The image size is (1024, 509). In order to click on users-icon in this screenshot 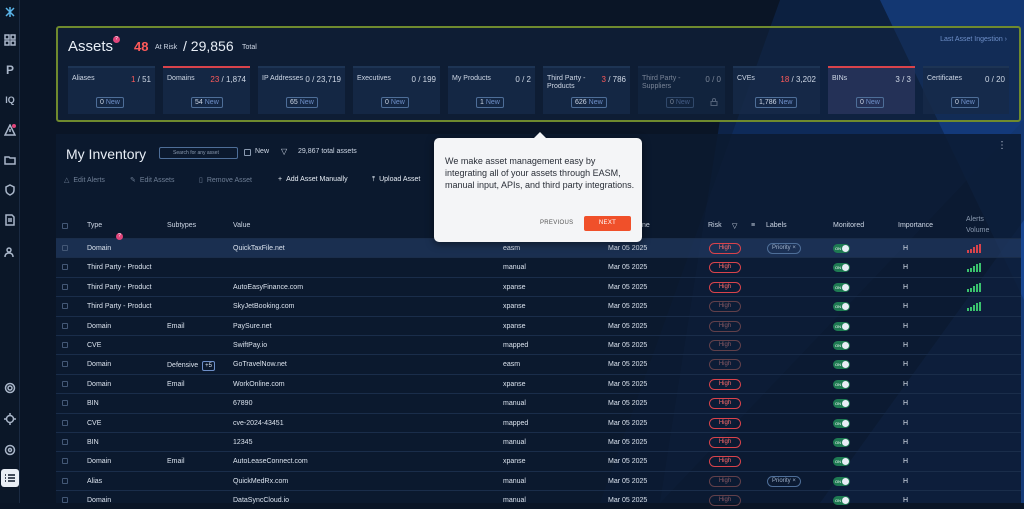, I will do `click(10, 252)`.